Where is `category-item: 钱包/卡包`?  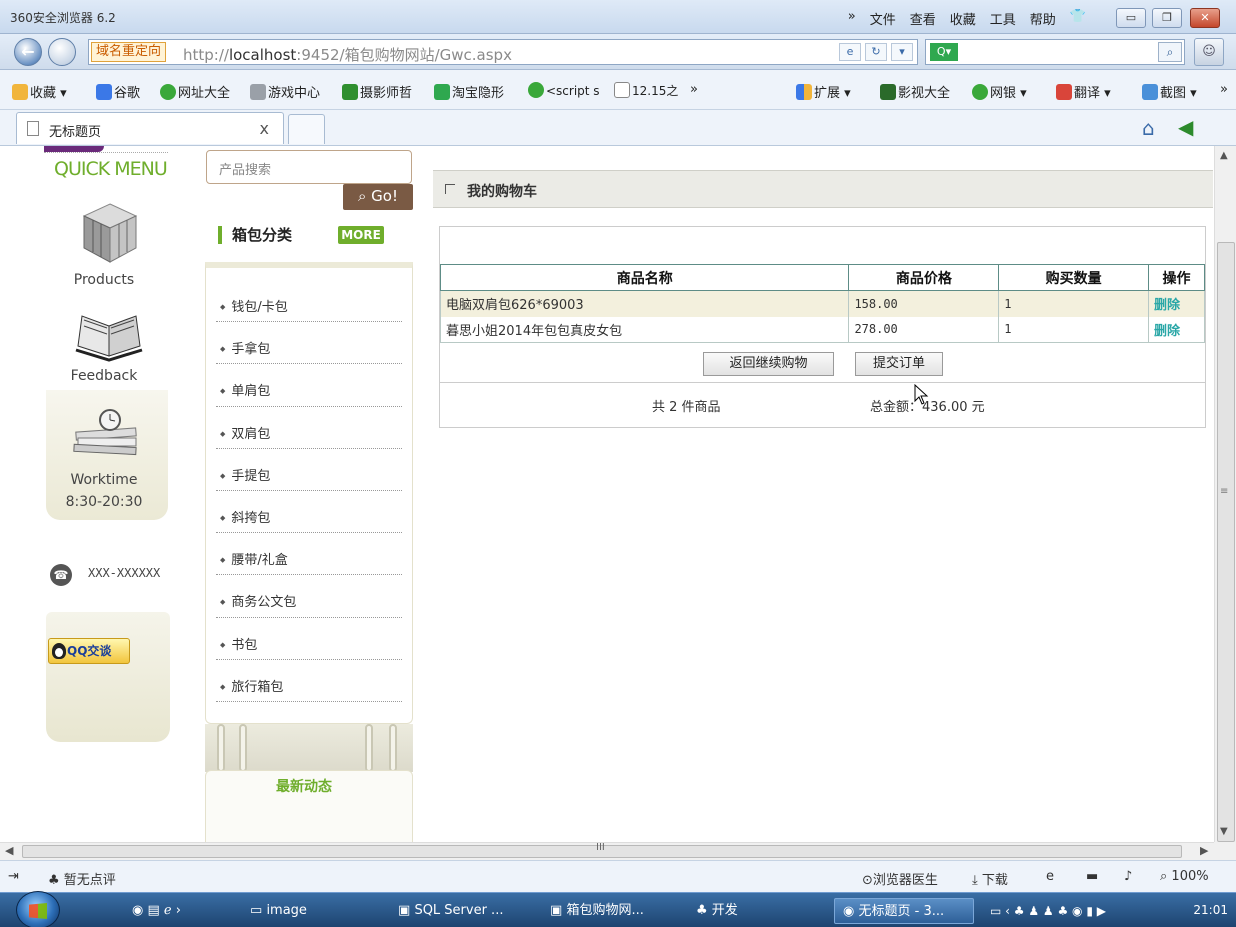
category-item: 钱包/卡包 is located at coordinates (309, 301).